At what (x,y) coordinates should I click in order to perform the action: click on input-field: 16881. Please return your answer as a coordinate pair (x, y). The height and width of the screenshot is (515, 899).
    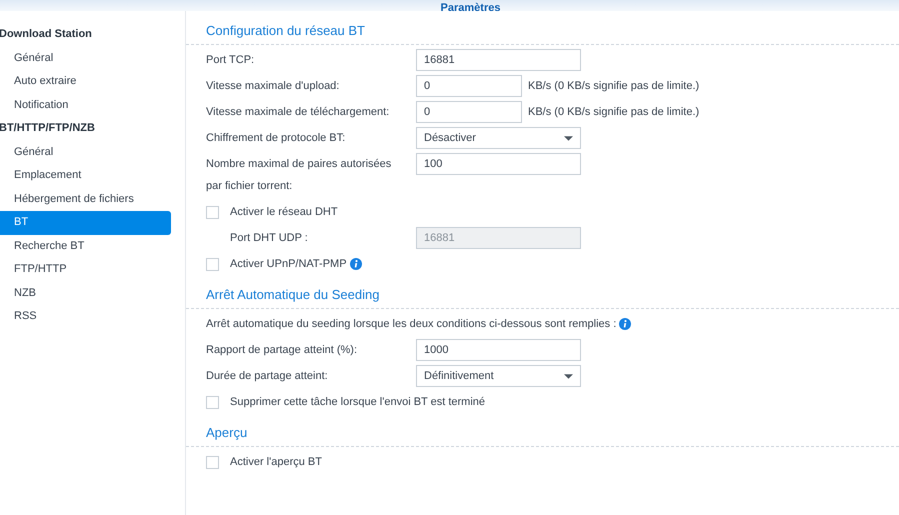
    Looking at the image, I should click on (498, 60).